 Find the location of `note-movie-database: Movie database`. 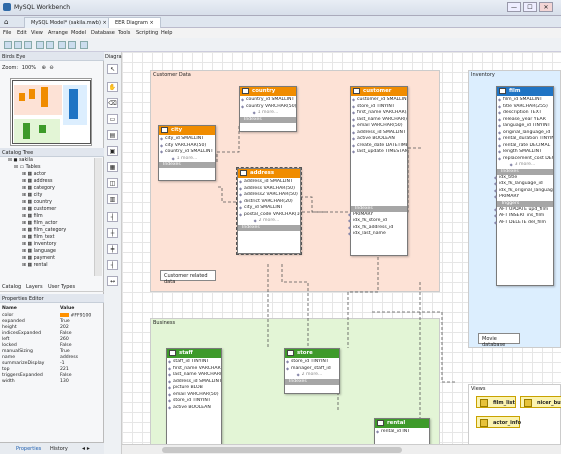

note-movie-database: Movie database is located at coordinates (499, 340).